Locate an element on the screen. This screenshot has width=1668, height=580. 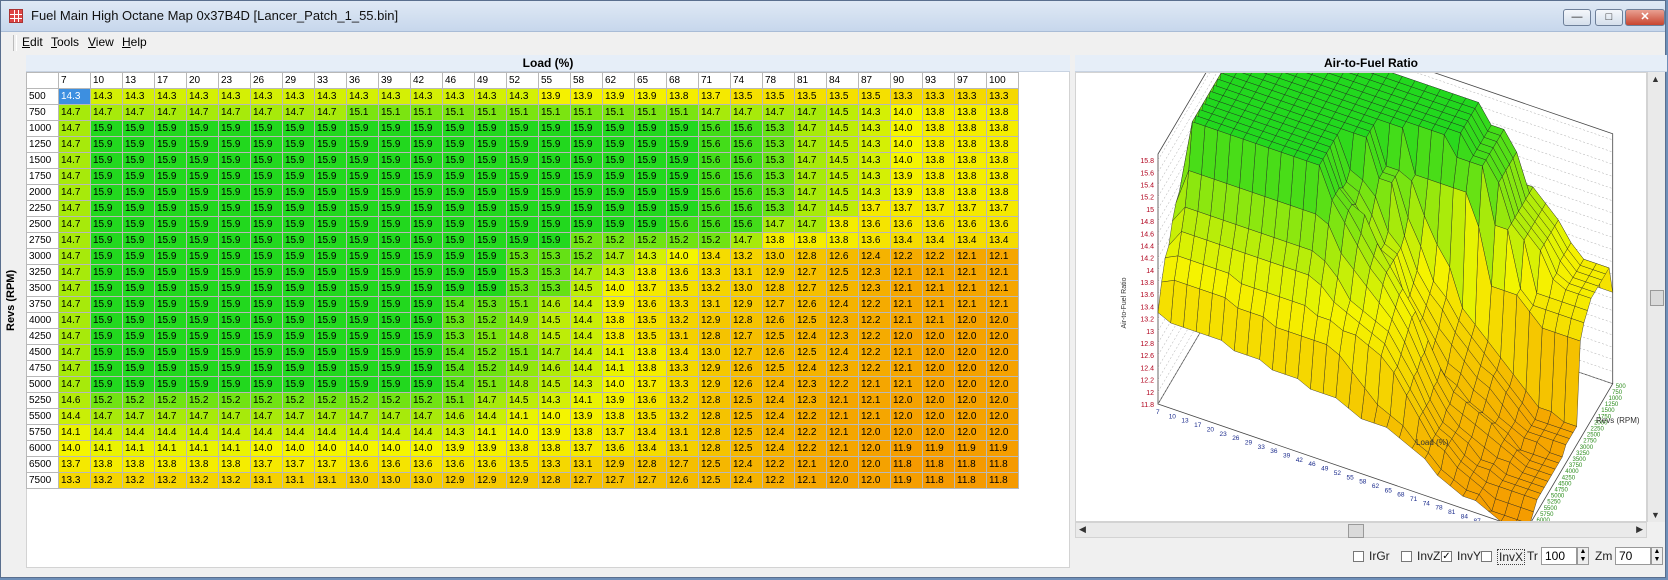
load-header-cell: 20 is located at coordinates (202, 80).